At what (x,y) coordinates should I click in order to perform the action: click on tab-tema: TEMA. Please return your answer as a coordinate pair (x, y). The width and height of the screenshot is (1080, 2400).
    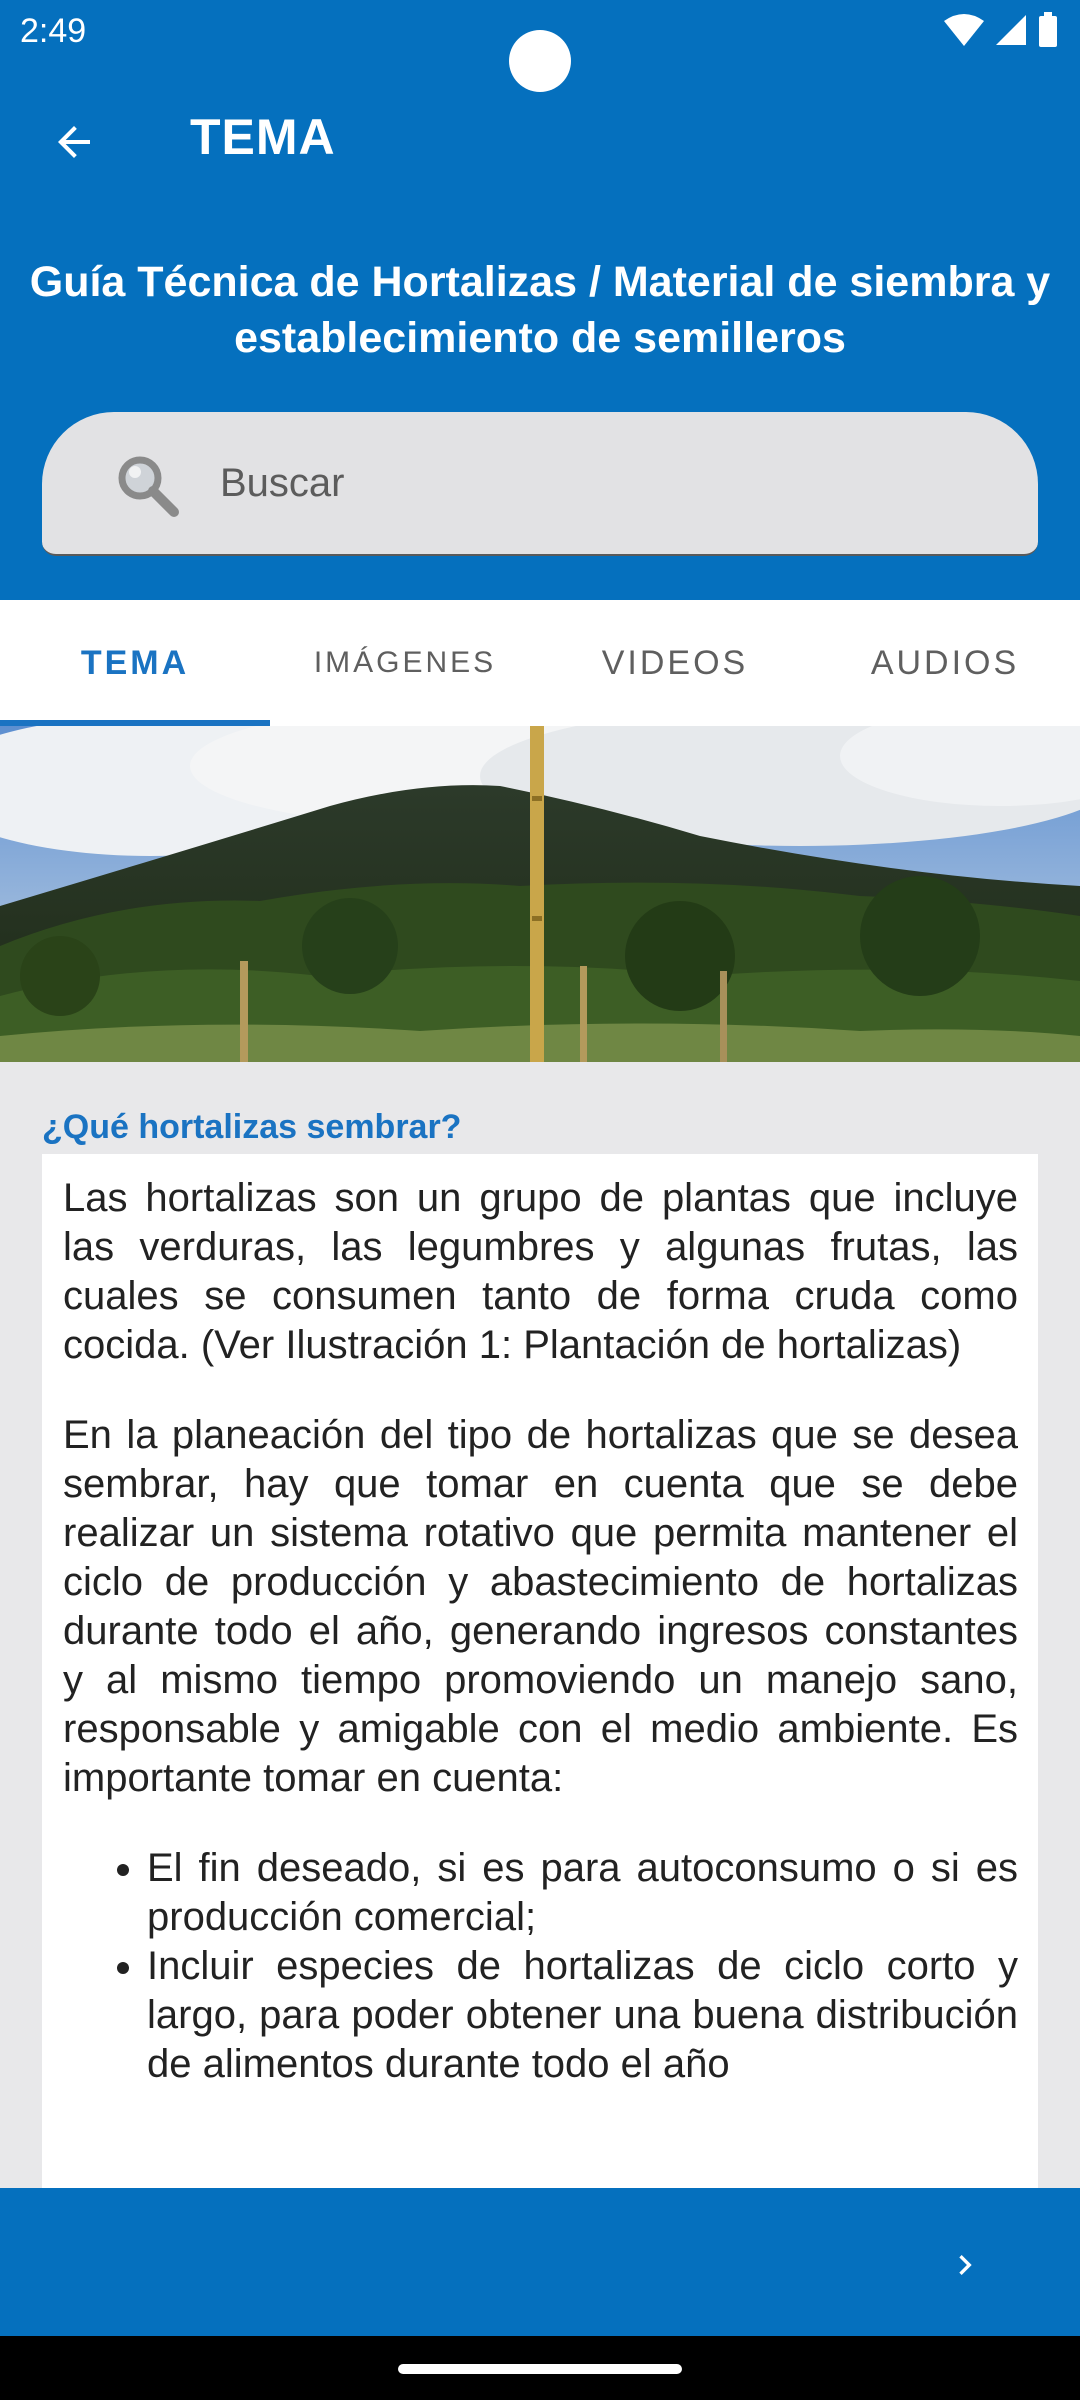
    Looking at the image, I should click on (135, 663).